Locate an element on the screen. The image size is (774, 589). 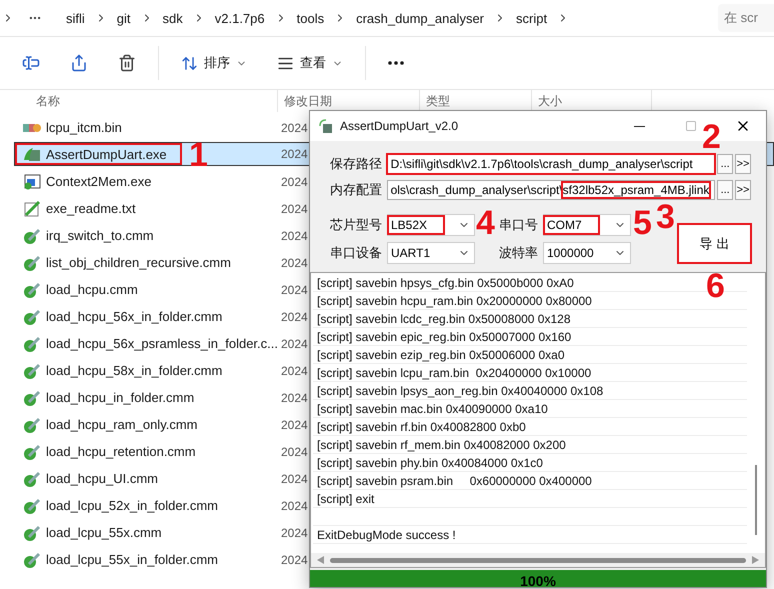
file-name: exe_readme.txt is located at coordinates (147, 208).